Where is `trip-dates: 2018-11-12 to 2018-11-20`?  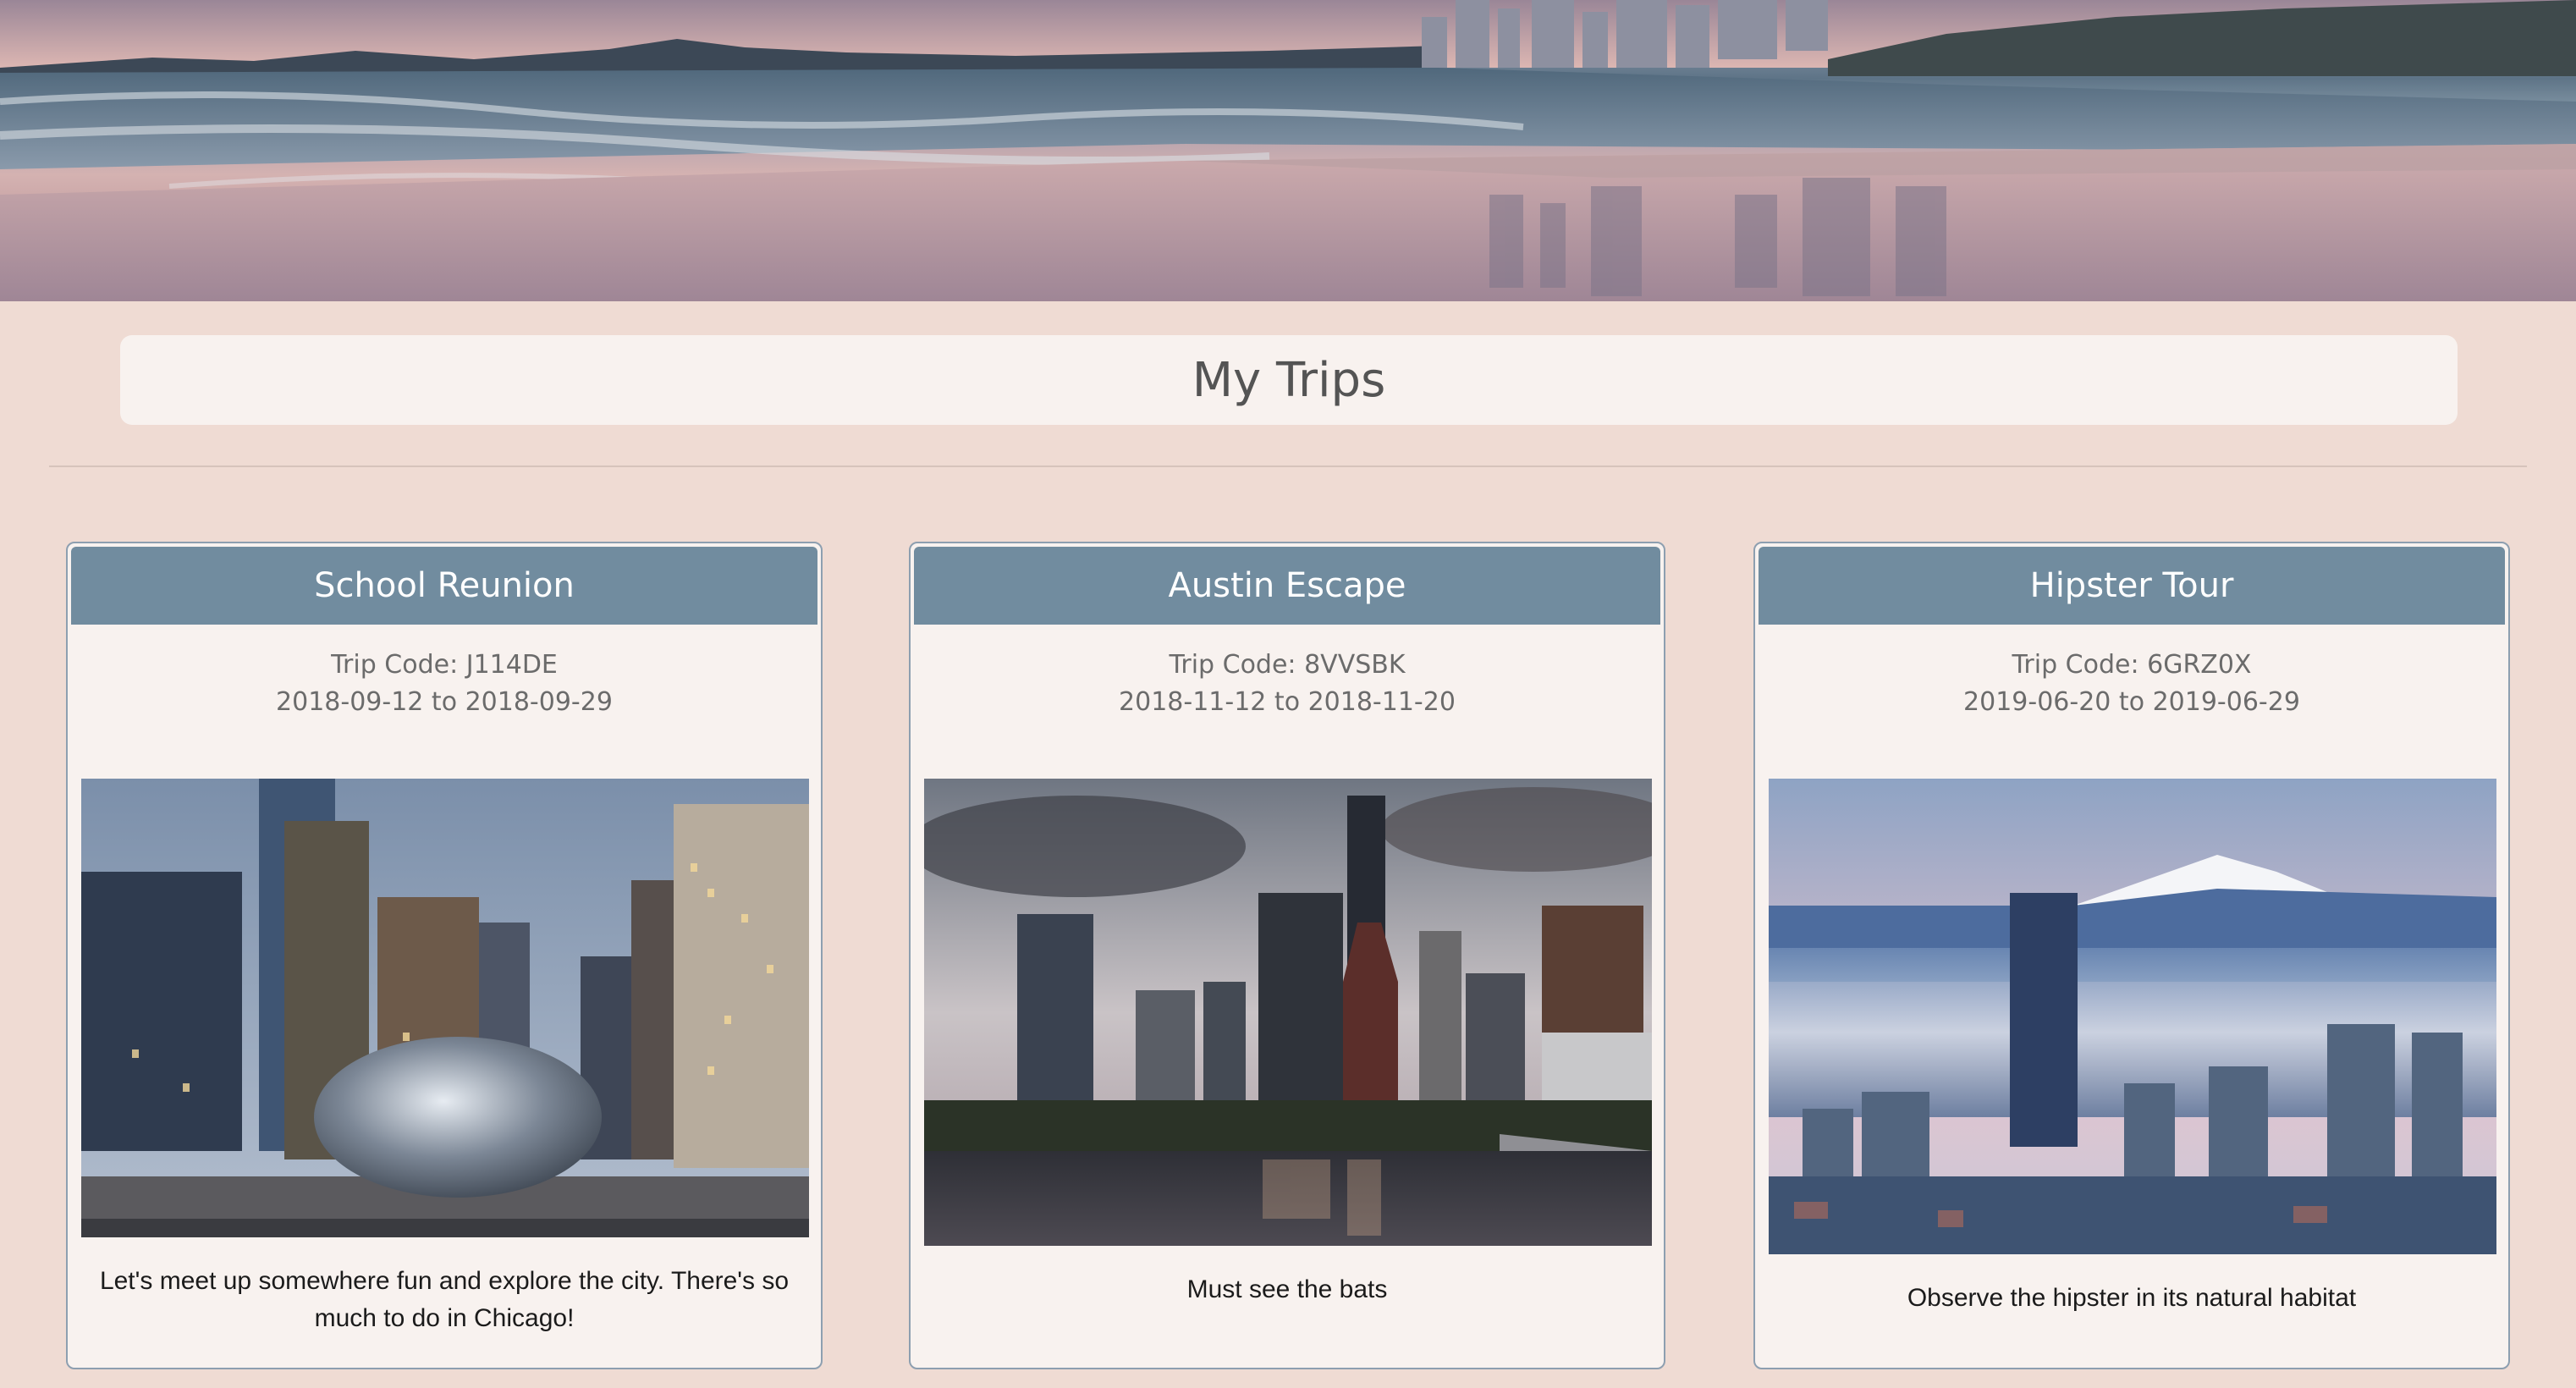 trip-dates: 2018-11-12 to 2018-11-20 is located at coordinates (1287, 702).